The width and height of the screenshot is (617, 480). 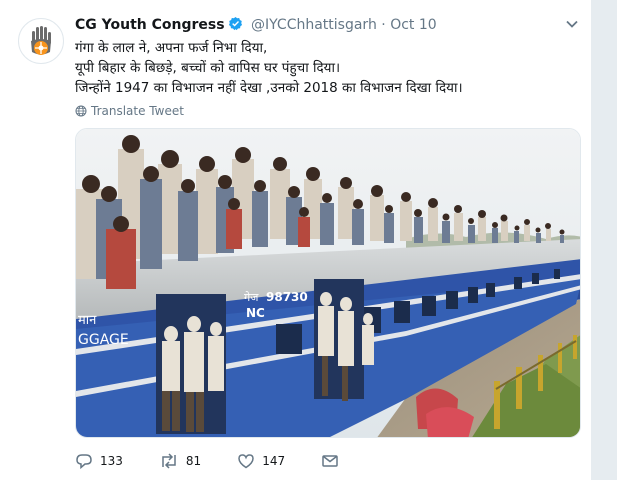 What do you see at coordinates (171, 48) in the screenshot?
I see `tweet-text-line: गंगा के लाल ने, अपना फर्ज निभा दिया,` at bounding box center [171, 48].